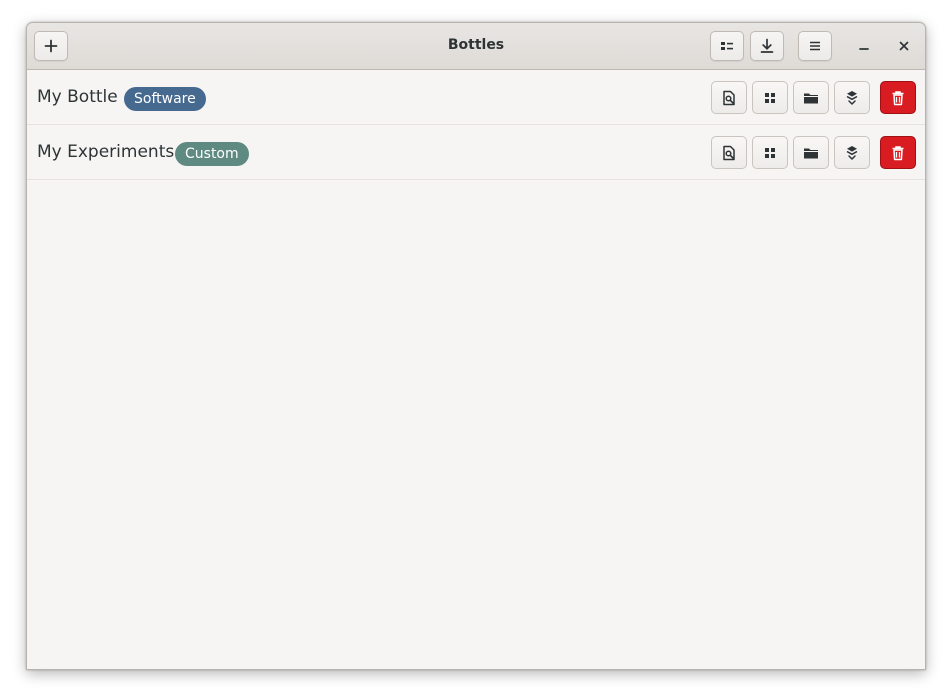 The width and height of the screenshot is (952, 699). Describe the element at coordinates (77, 97) in the screenshot. I see `bottle-name: My Bottle` at that location.